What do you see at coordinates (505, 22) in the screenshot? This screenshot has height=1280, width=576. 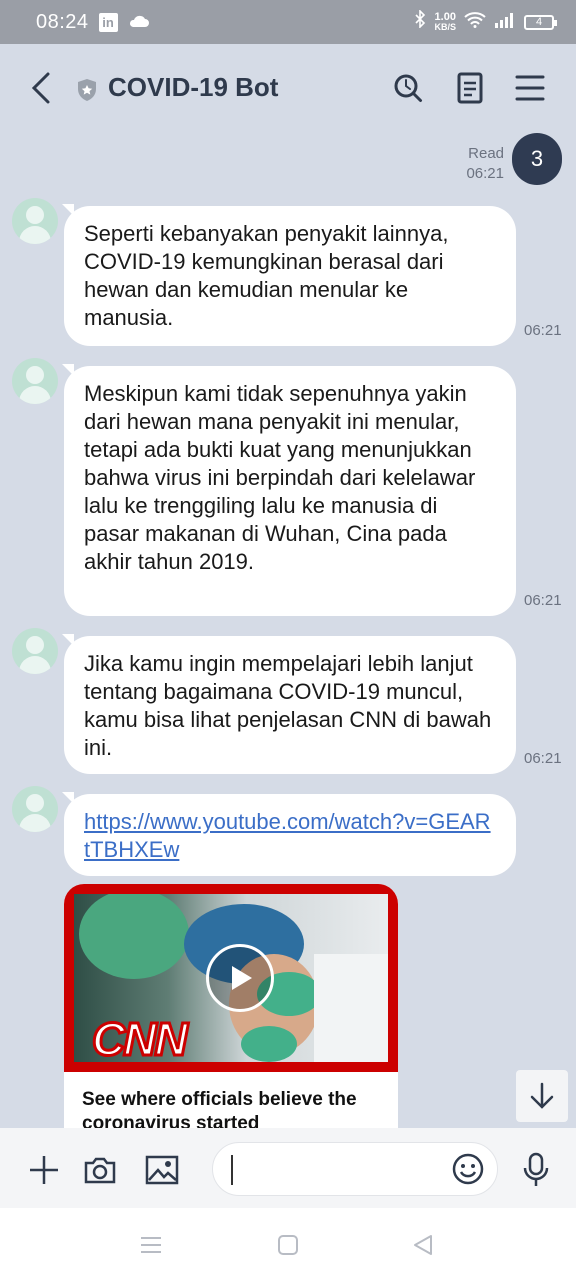 I see `signal-icon` at bounding box center [505, 22].